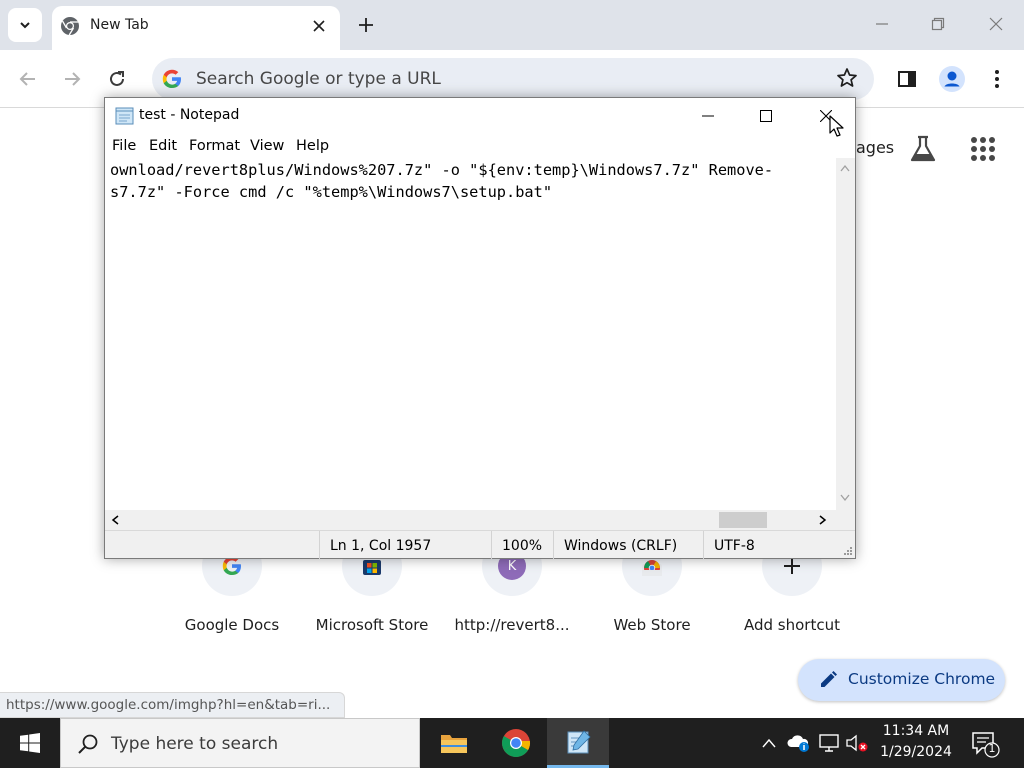 The image size is (1024, 768). I want to click on horizontal-scrollbar, so click(480, 520).